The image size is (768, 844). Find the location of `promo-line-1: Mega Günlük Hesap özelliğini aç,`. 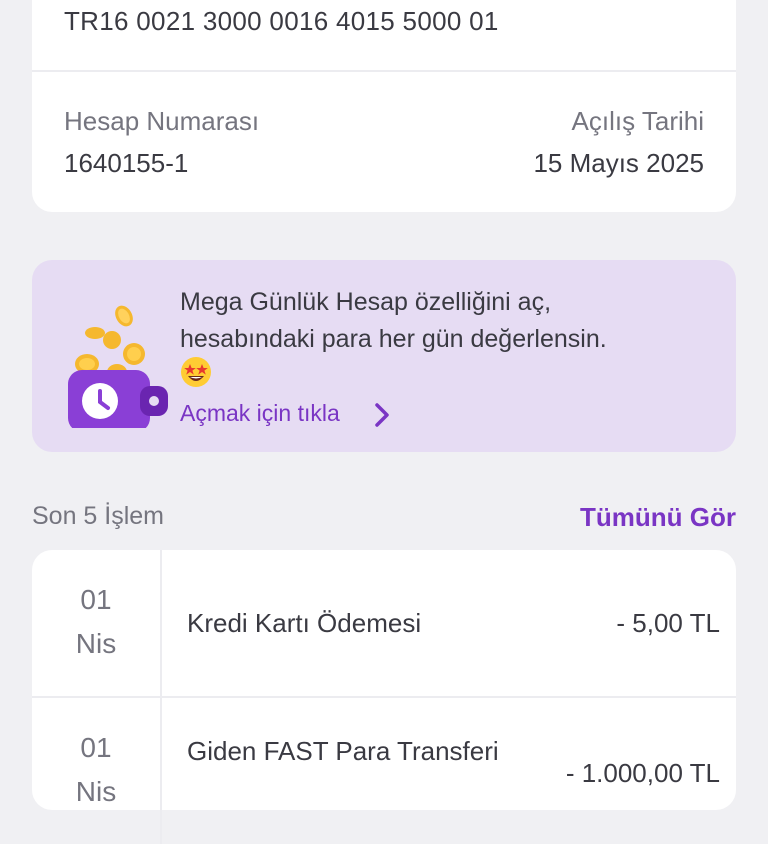

promo-line-1: Mega Günlük Hesap özelliğini aç, is located at coordinates (366, 302).